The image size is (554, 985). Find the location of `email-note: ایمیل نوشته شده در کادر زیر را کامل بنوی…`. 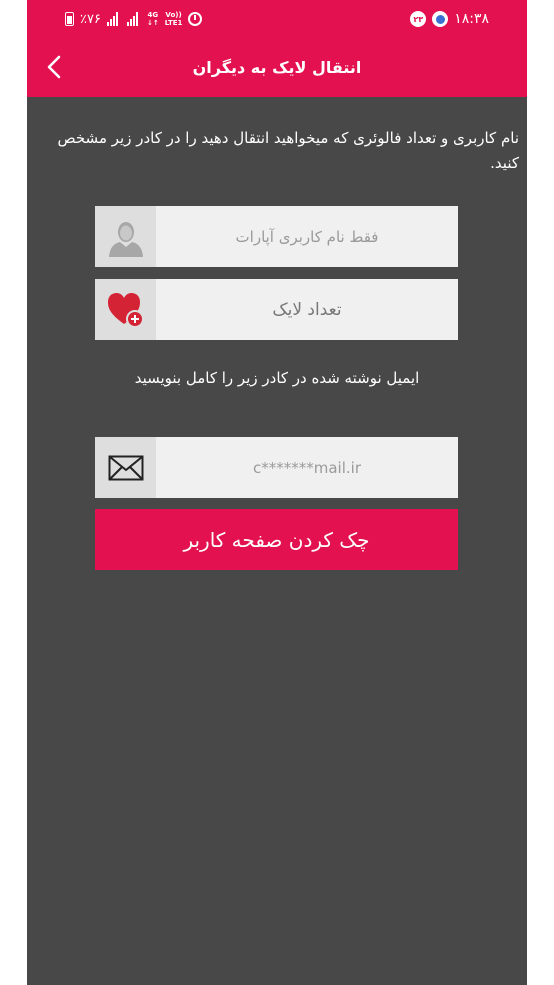

email-note: ایمیل نوشته شده در کادر زیر را کامل بنوی… is located at coordinates (277, 378).